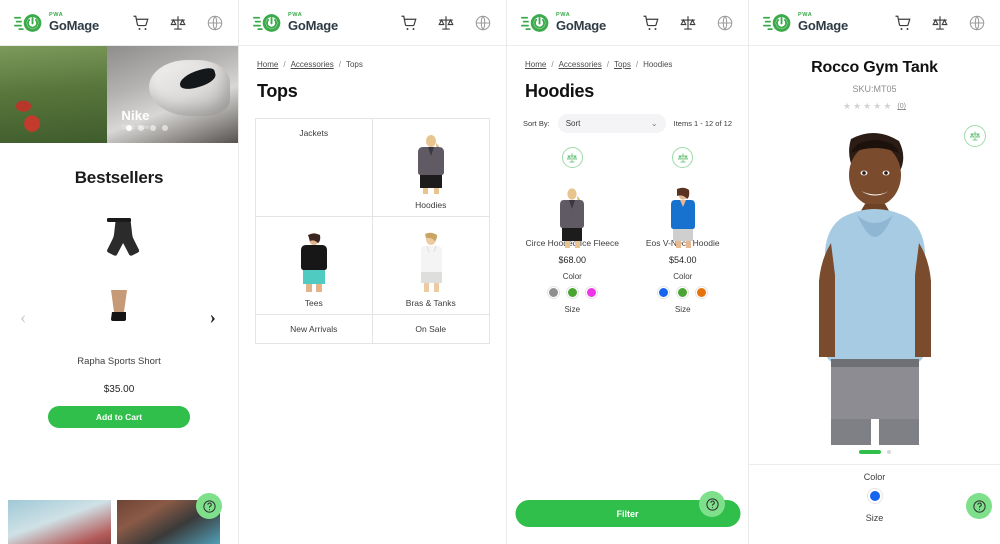 Image resolution: width=1000 pixels, height=544 pixels. I want to click on thumbnail-image, so click(59, 522).